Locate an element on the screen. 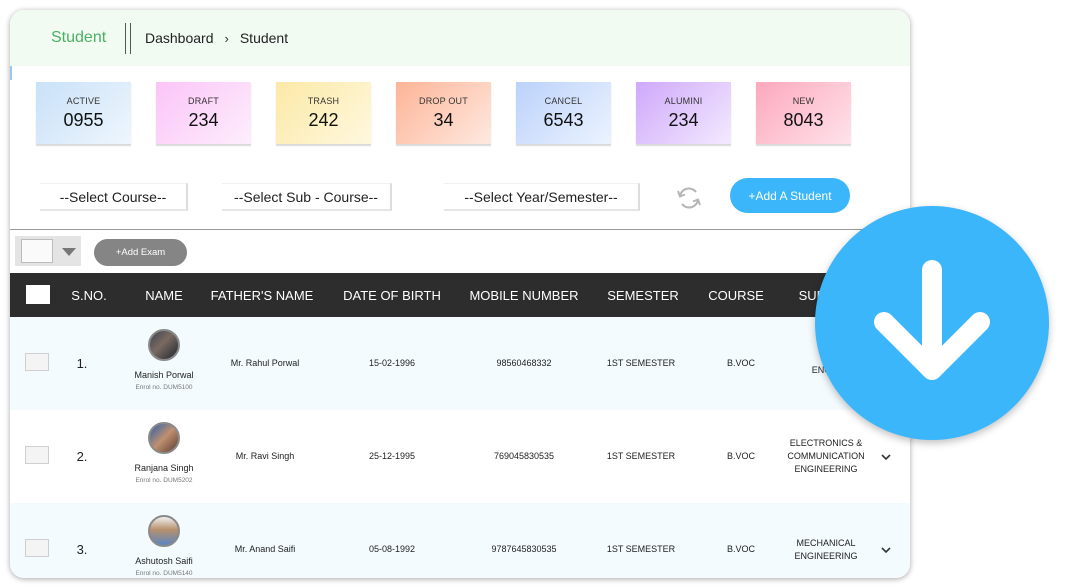 This screenshot has height=588, width=1073. stat-label: NEW is located at coordinates (803, 101).